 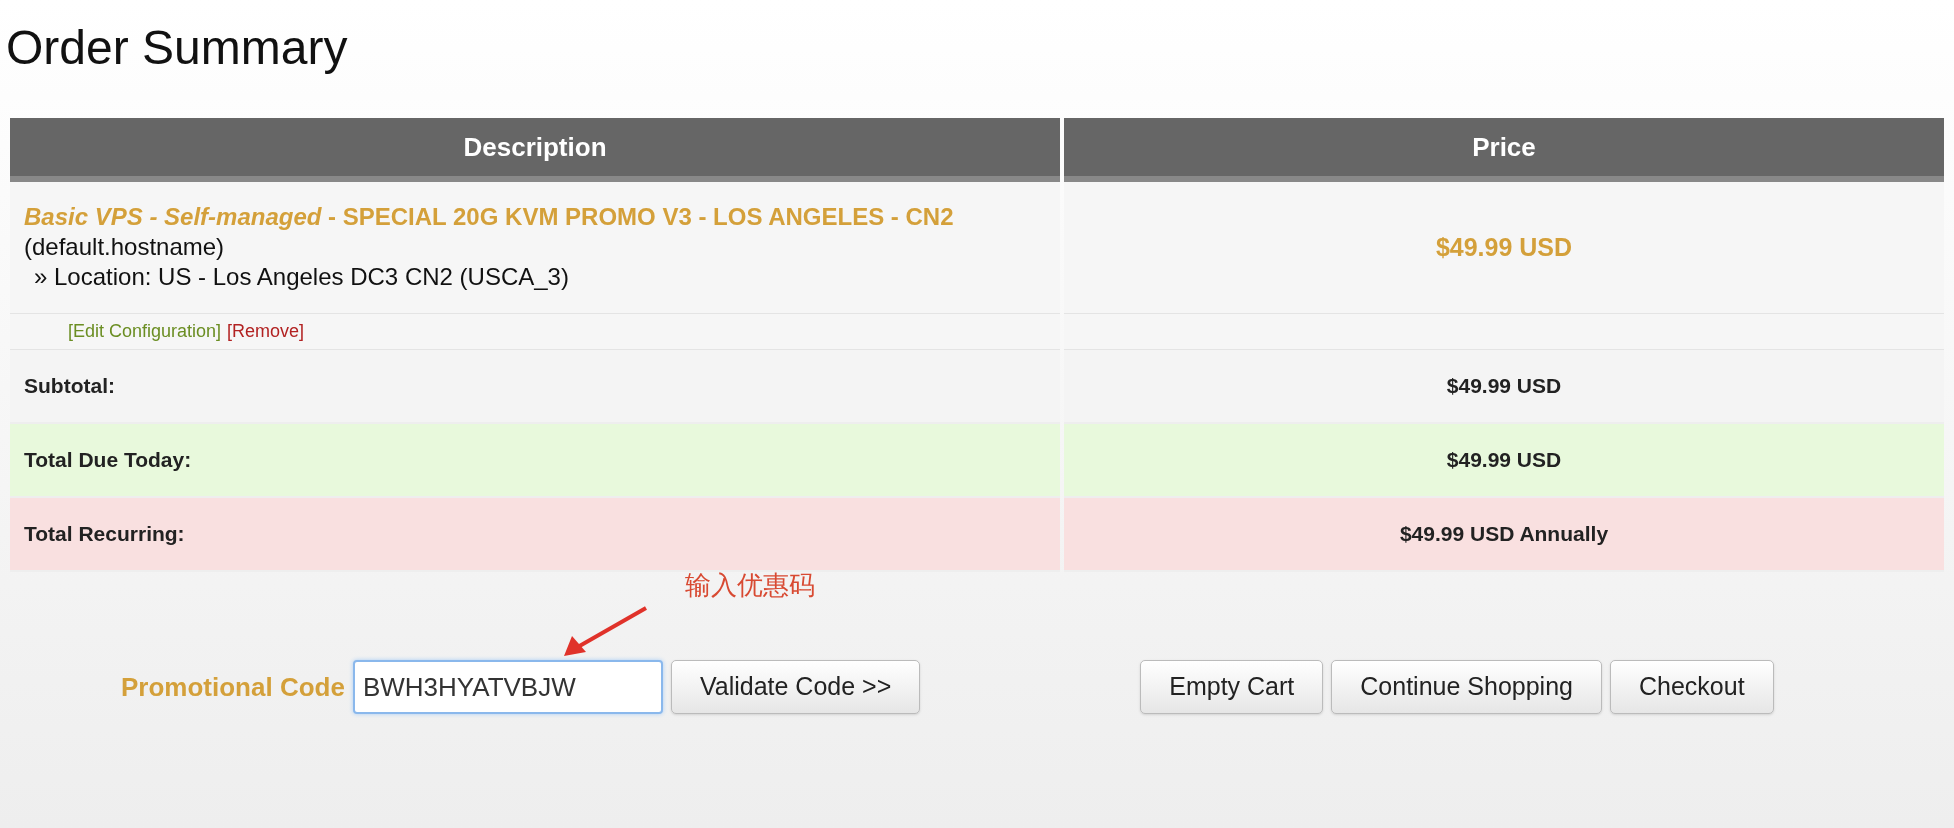 I want to click on column-header: Description, so click(x=535, y=150).